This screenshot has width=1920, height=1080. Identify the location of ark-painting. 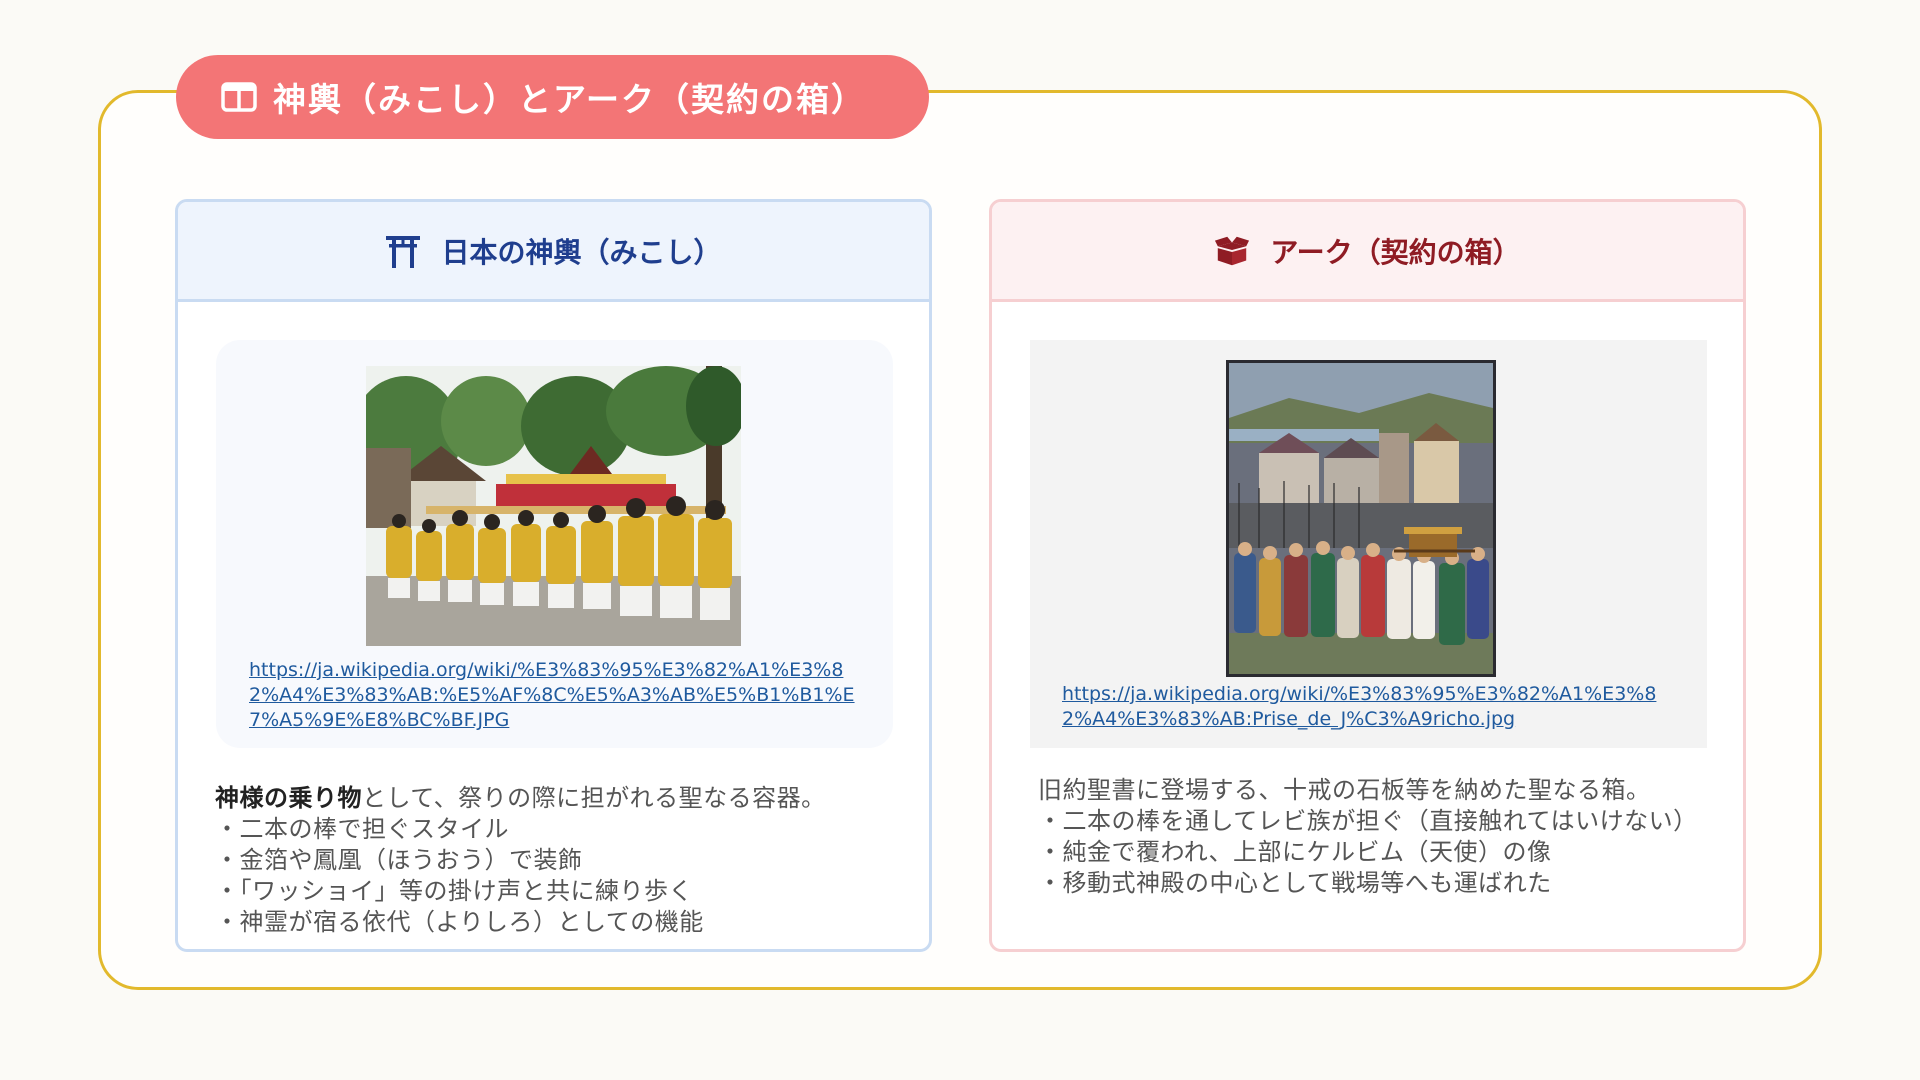
(1361, 518).